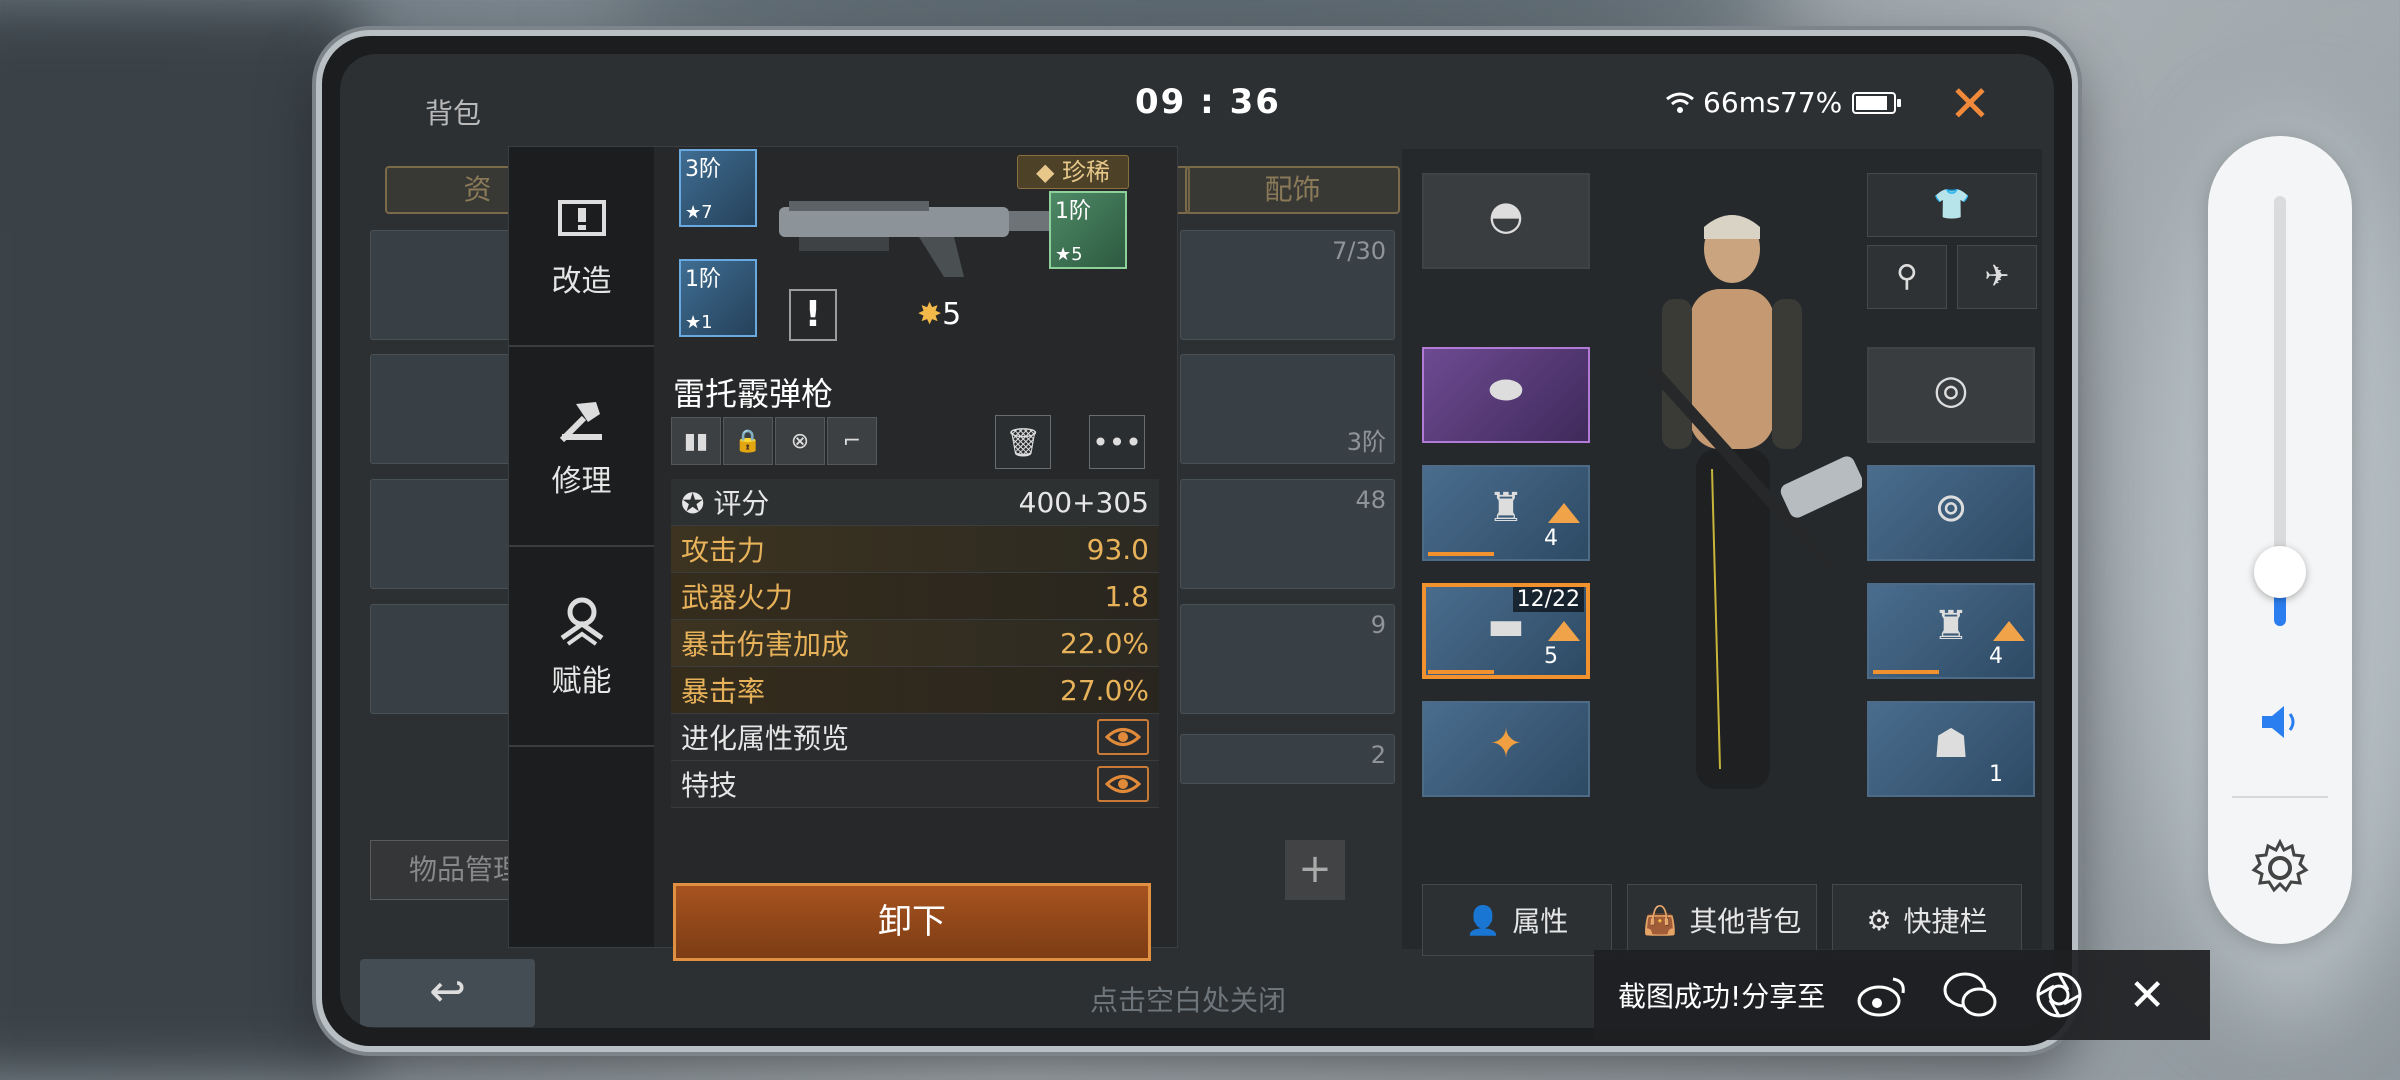 The width and height of the screenshot is (2400, 1080). I want to click on detail-side-menu: 改造 修理 赋能, so click(581, 547).